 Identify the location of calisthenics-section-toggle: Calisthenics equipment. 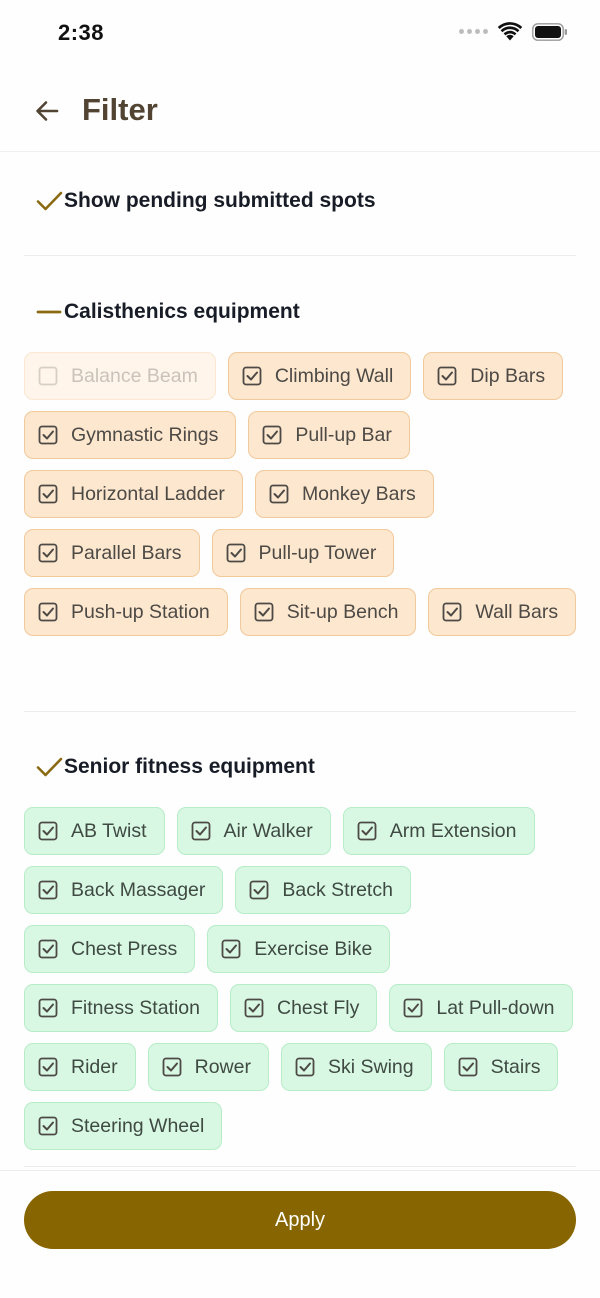
(300, 312).